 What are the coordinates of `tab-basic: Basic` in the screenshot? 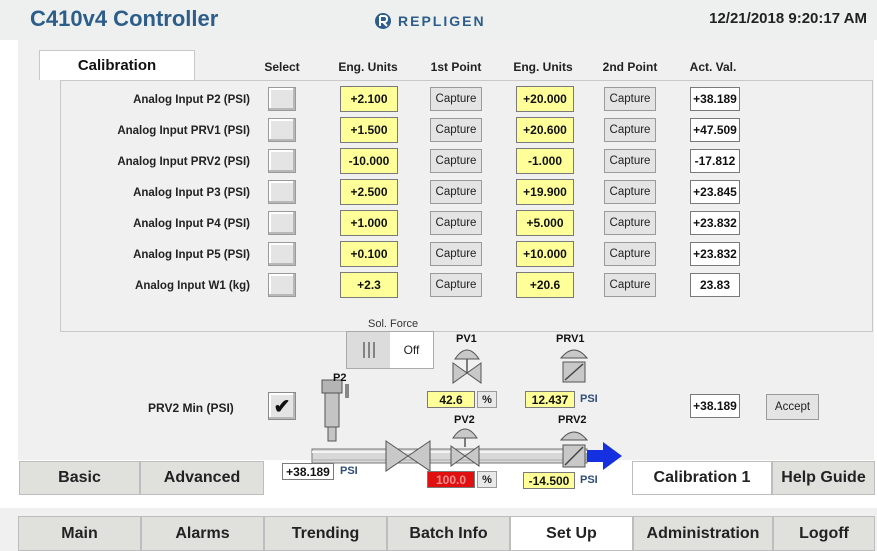 It's located at (79, 478).